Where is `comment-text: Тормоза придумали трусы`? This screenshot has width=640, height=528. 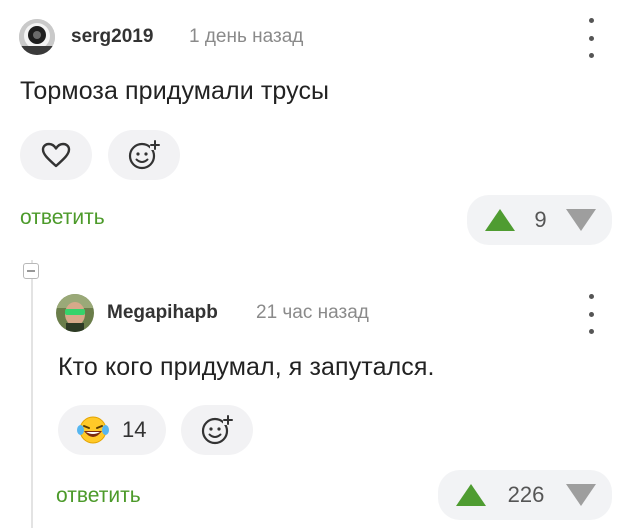 comment-text: Тормоза придумали трусы is located at coordinates (175, 91).